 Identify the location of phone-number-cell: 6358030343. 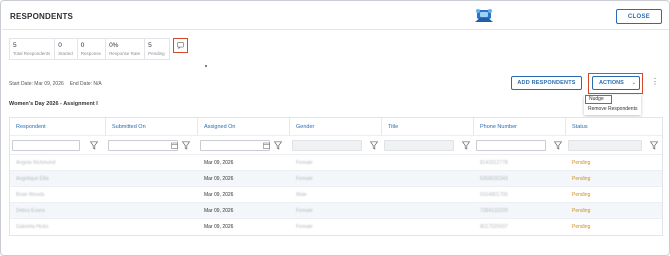
(494, 178).